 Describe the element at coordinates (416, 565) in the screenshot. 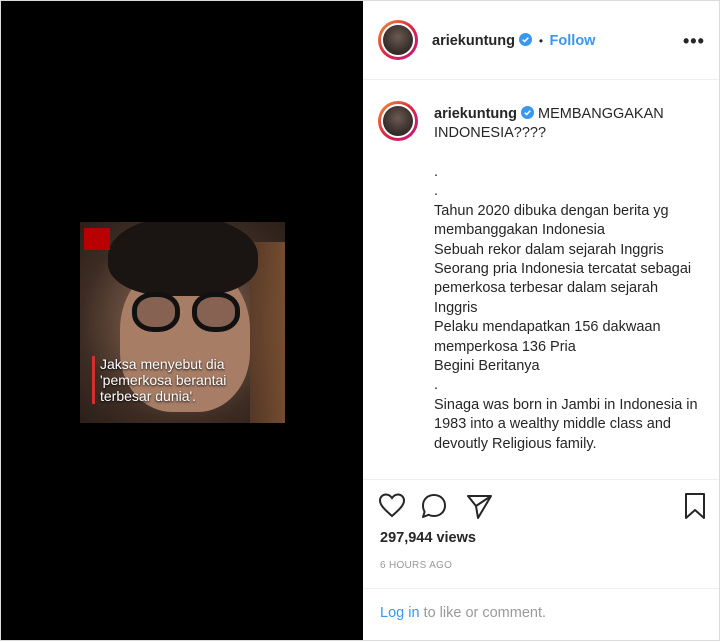

I see `post-timestamp: 6 HOURS AGO` at that location.